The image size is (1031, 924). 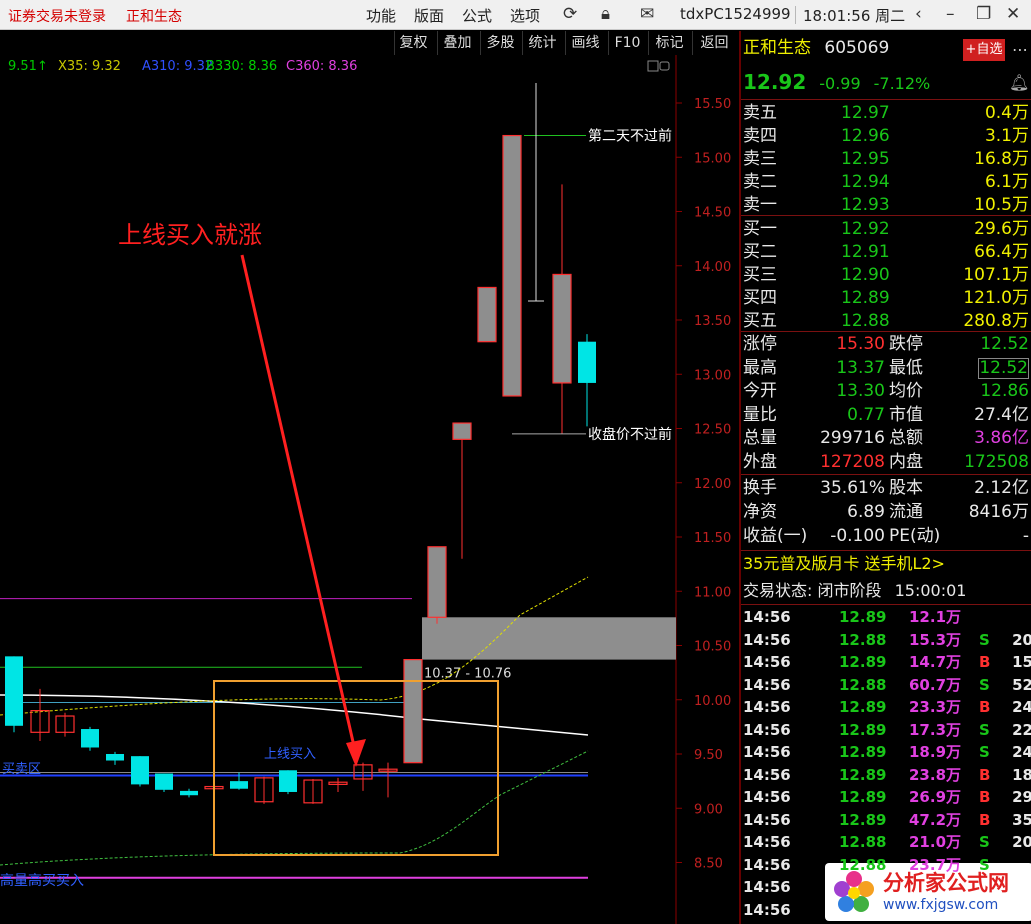 I want to click on tick-row: 14:56 12.89 17.3万 S 22, so click(x=886, y=730).